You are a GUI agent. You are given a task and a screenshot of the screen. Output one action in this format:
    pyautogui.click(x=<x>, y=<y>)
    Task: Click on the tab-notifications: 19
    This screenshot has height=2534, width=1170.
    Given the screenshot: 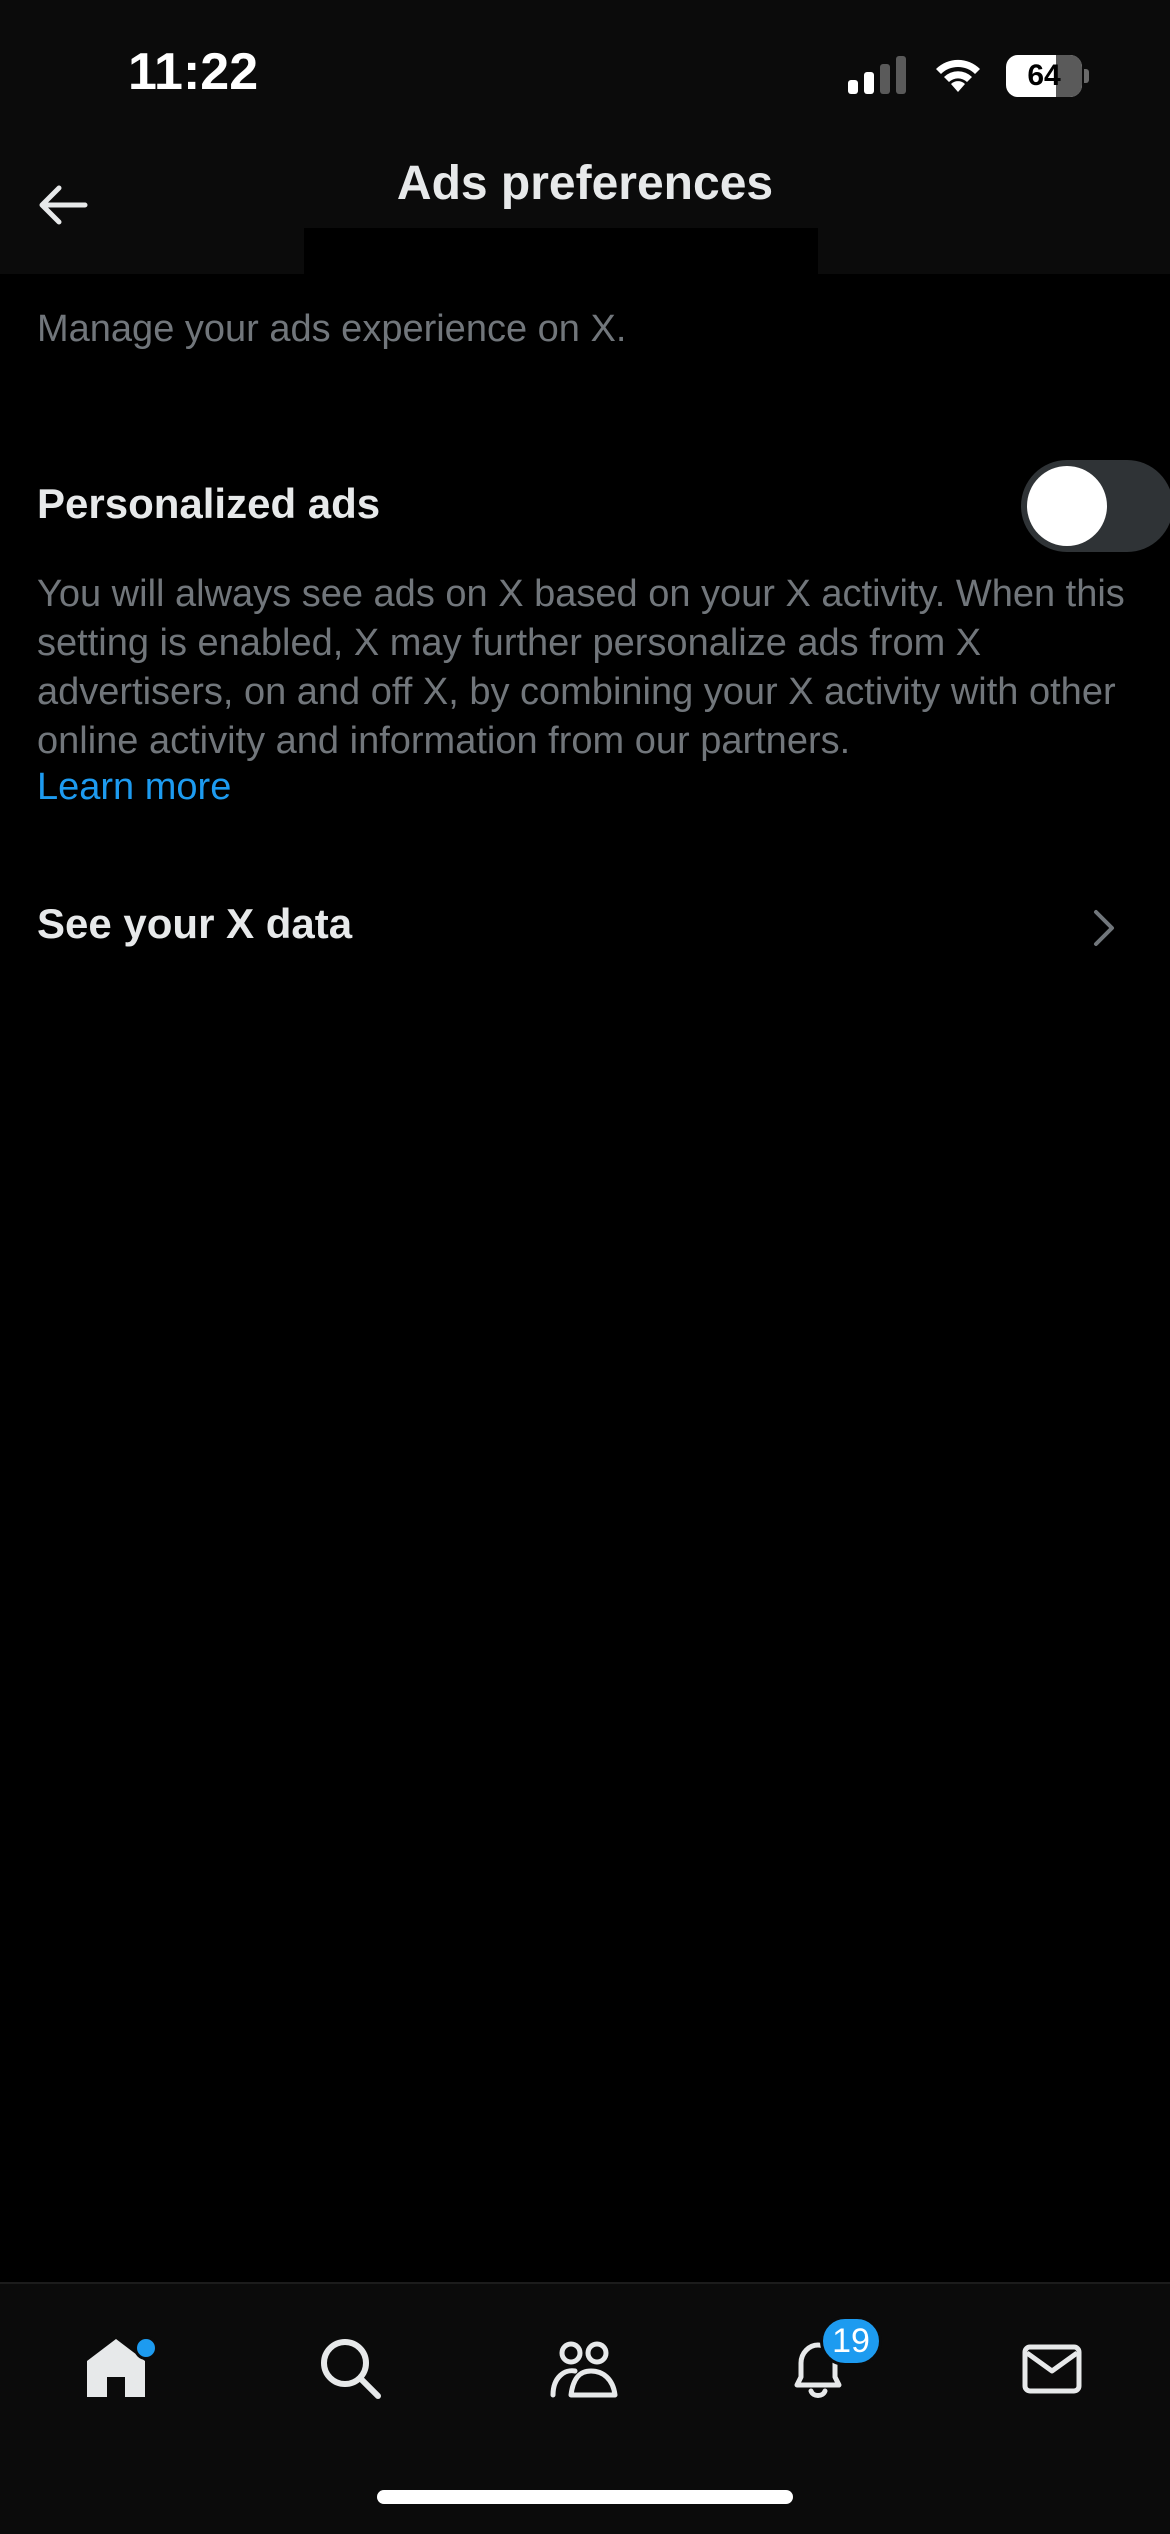 What is the action you would take?
    pyautogui.click(x=820, y=2367)
    